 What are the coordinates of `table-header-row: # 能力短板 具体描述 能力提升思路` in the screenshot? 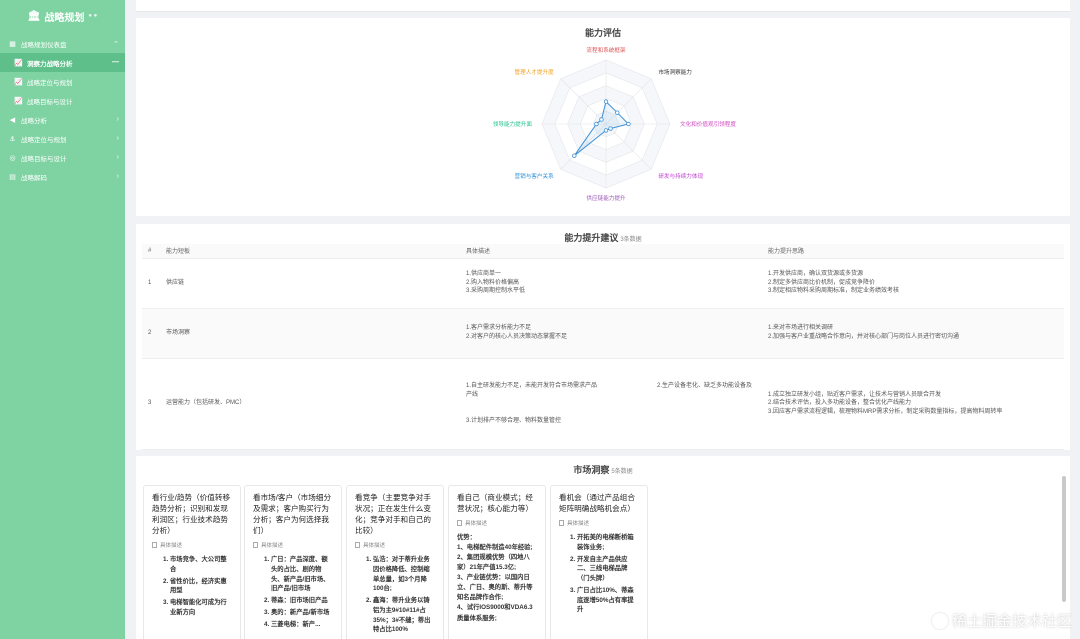 It's located at (603, 251).